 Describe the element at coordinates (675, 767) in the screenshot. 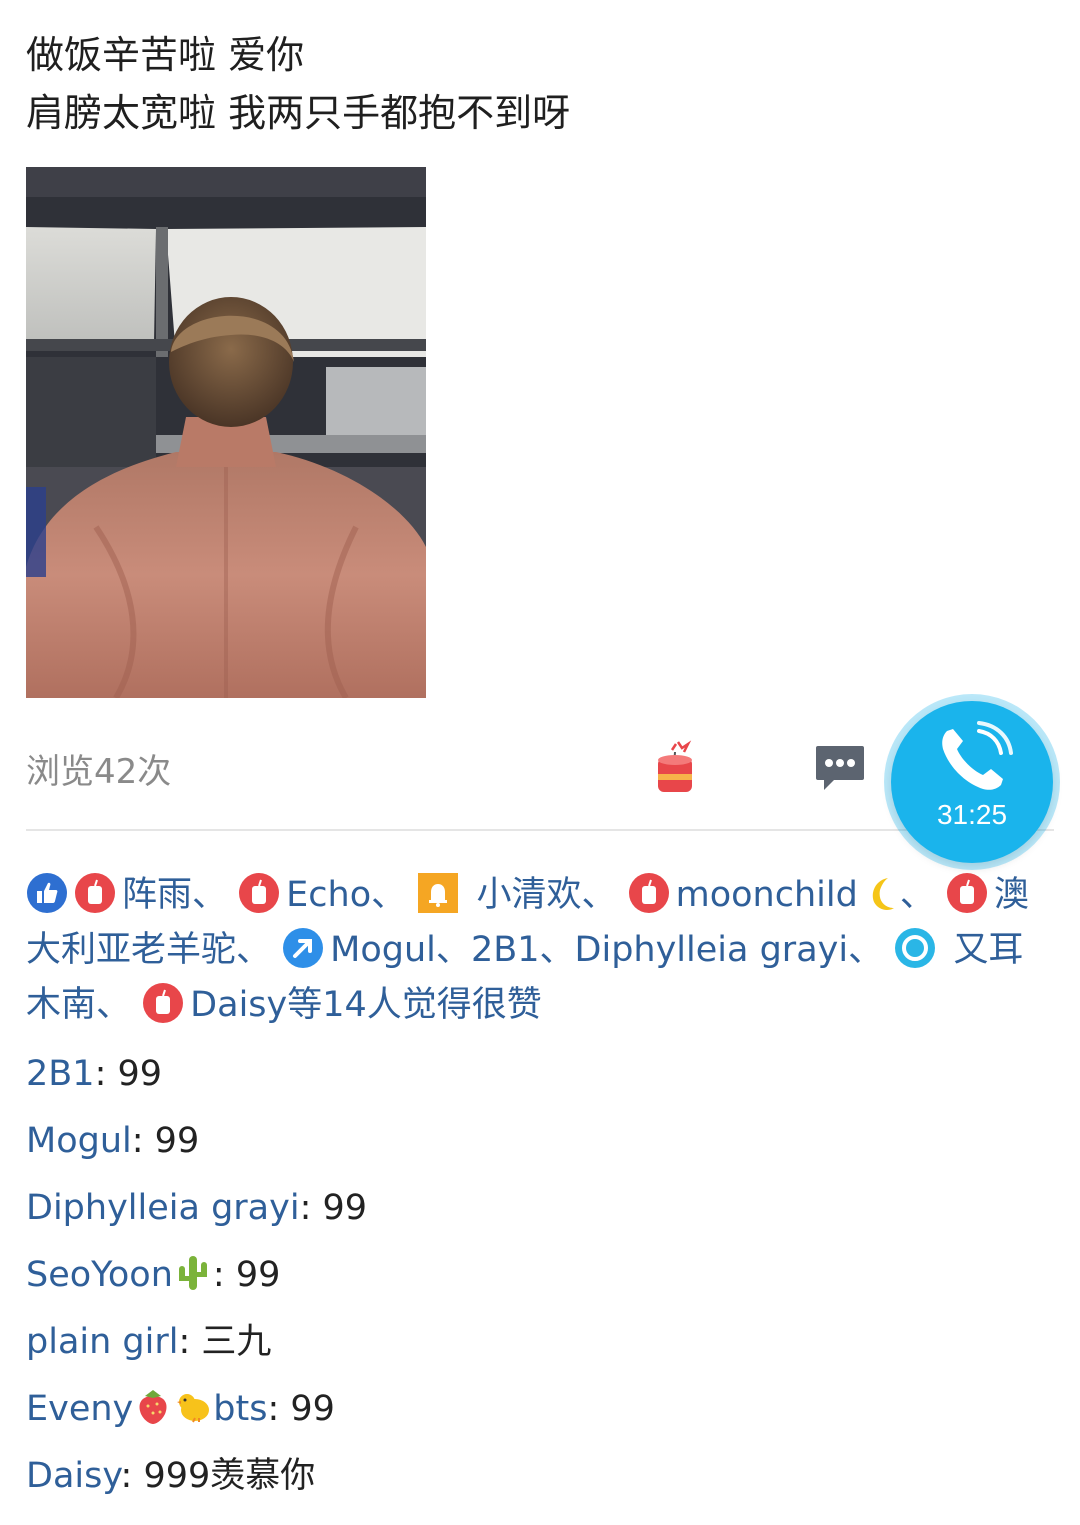

I see `firecracker-like-icon` at that location.